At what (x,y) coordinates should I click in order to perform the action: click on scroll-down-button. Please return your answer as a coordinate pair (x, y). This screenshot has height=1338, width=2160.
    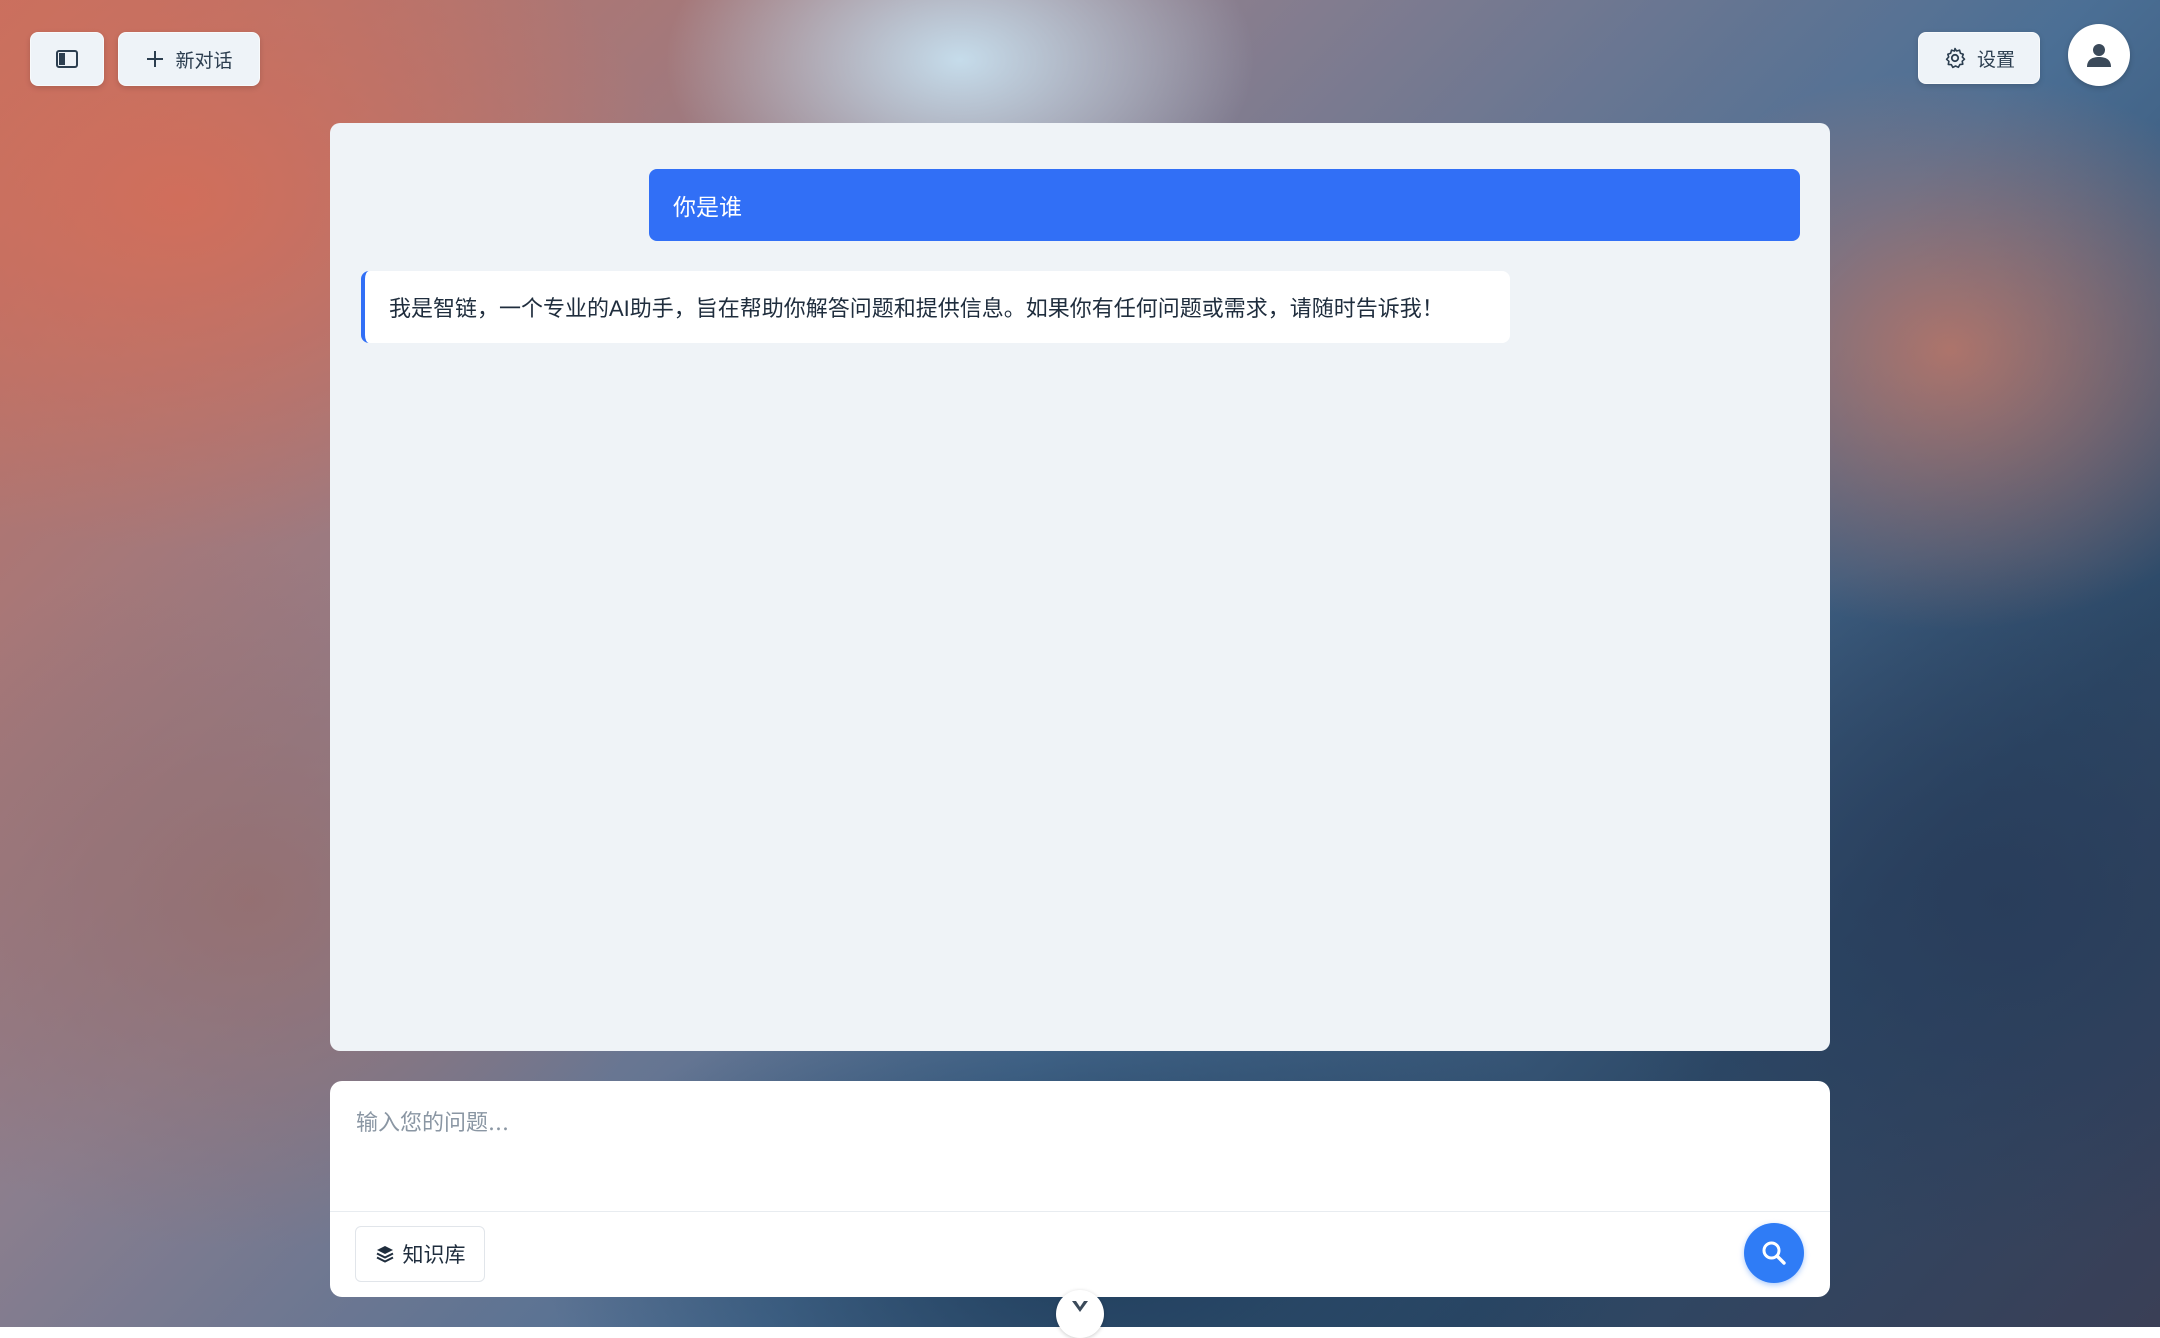
    Looking at the image, I should click on (1080, 1314).